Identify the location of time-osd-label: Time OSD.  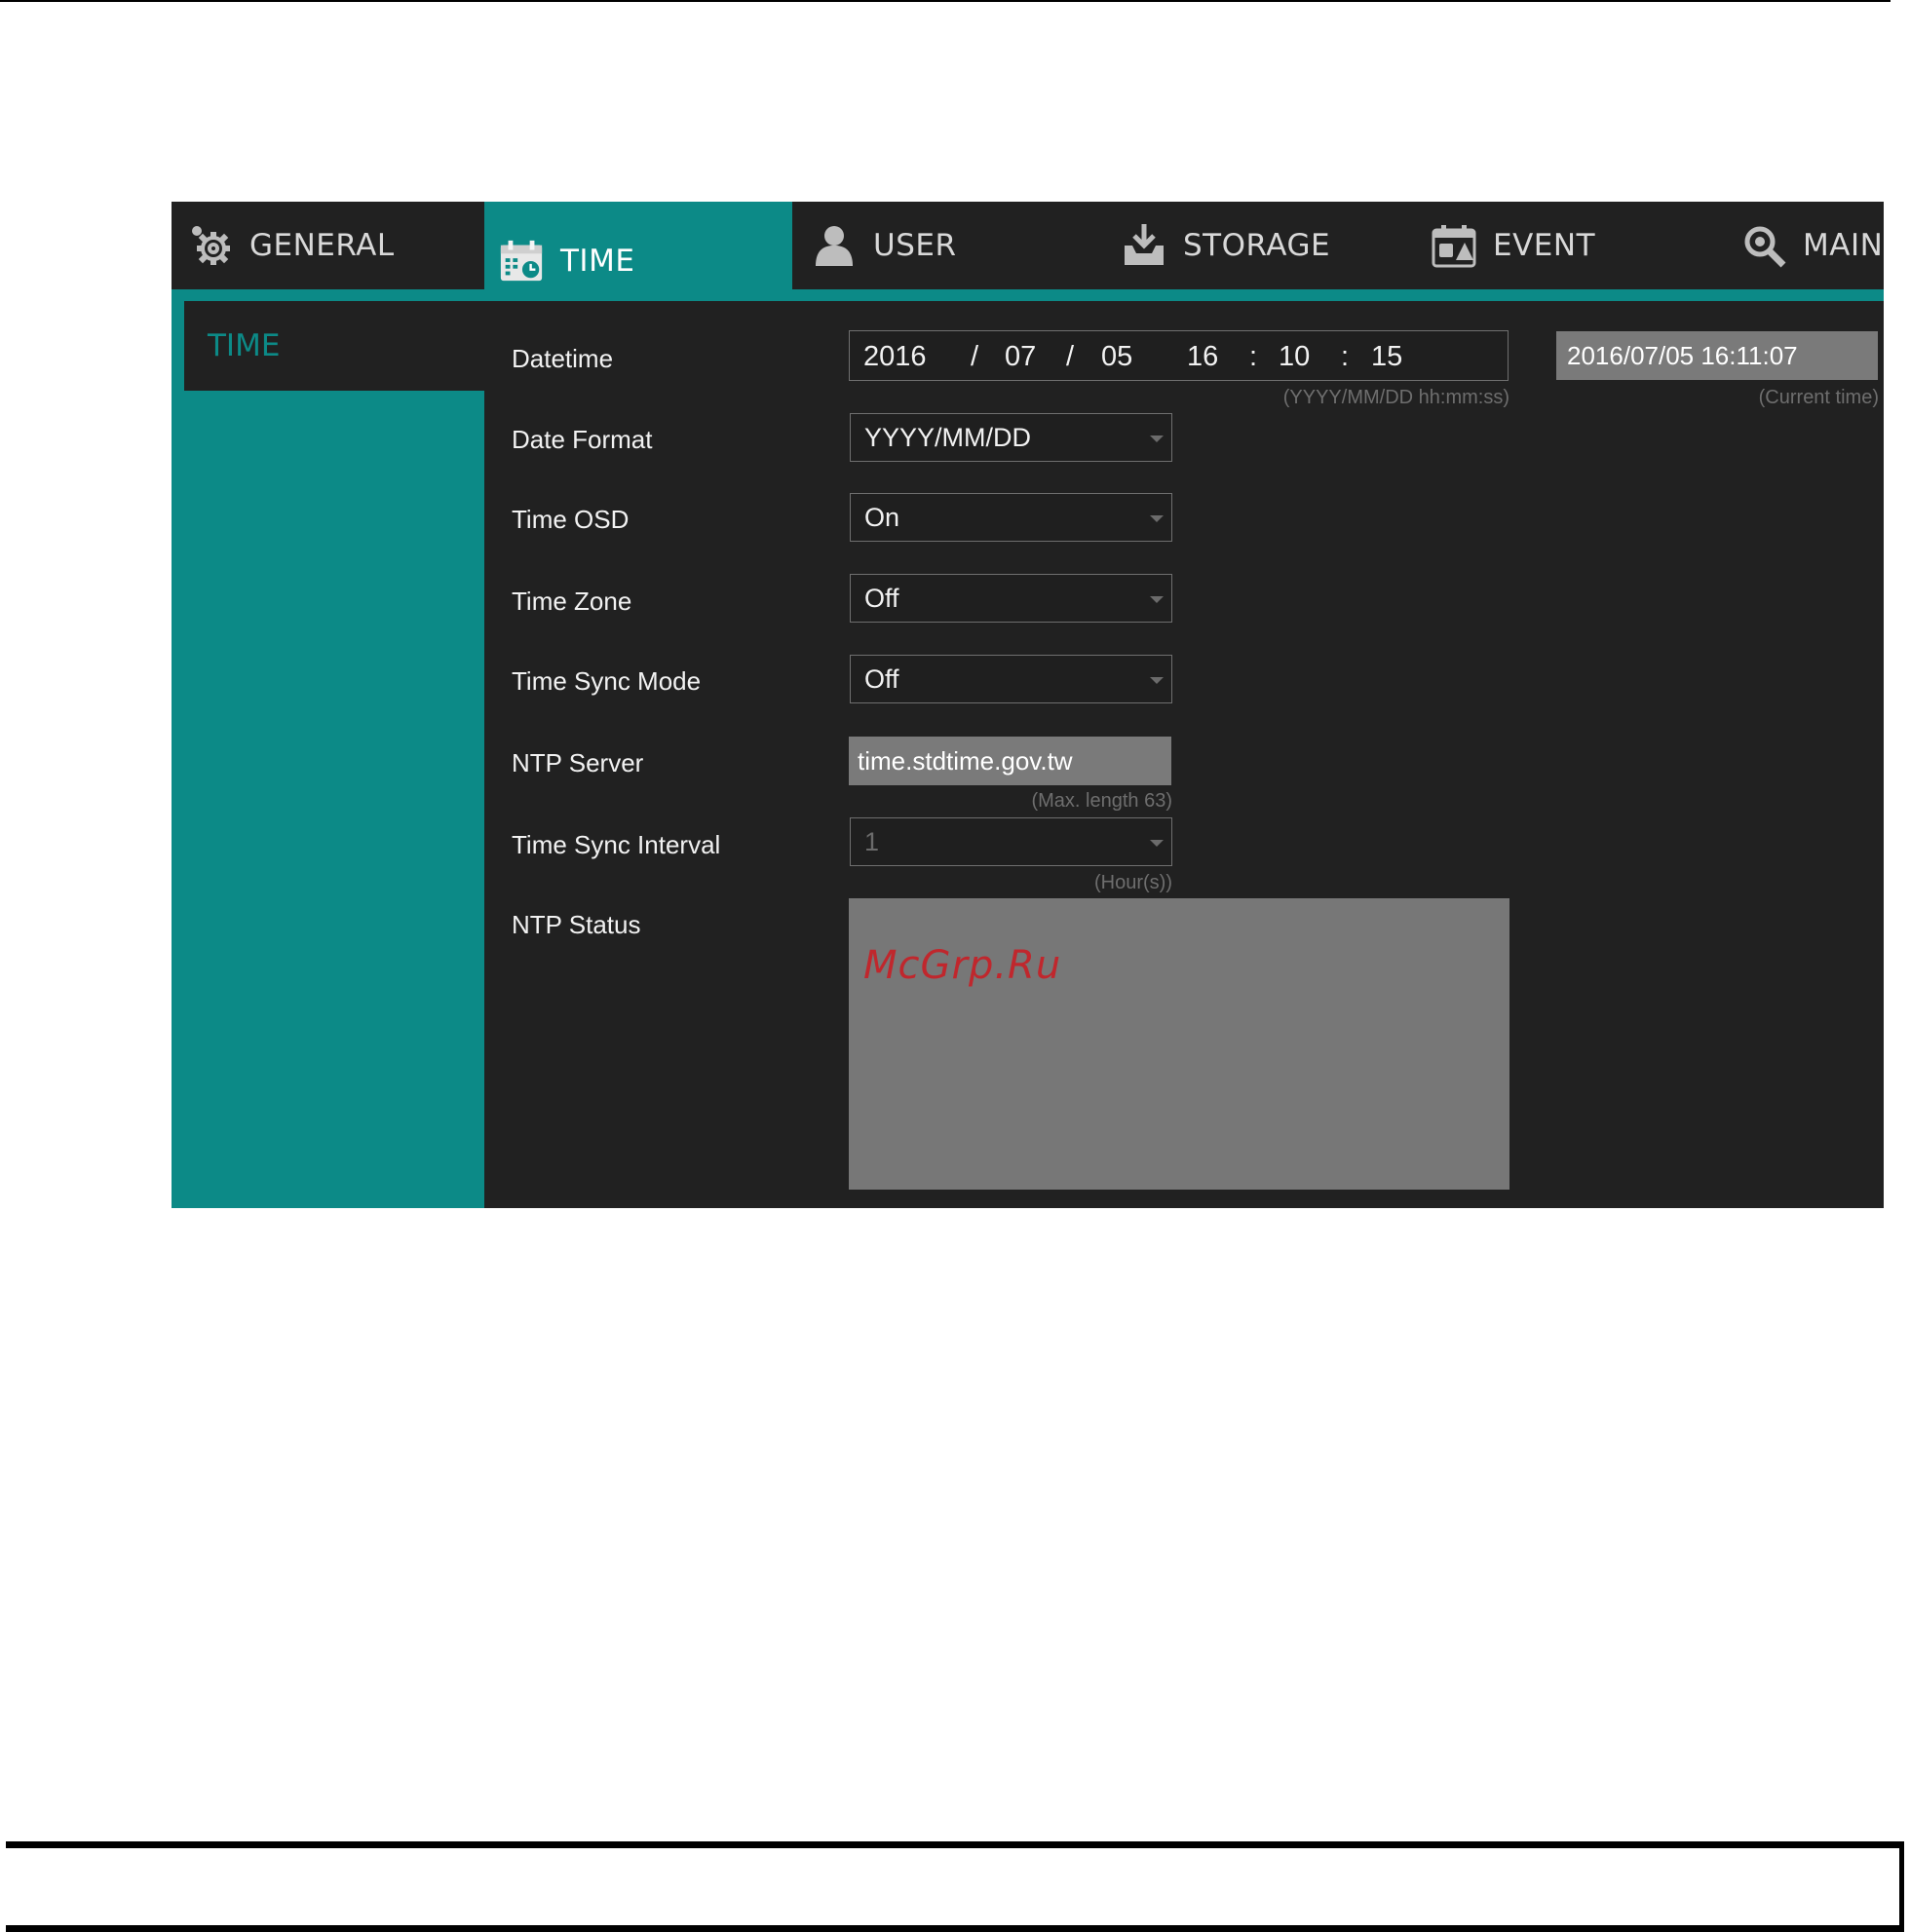
(571, 519).